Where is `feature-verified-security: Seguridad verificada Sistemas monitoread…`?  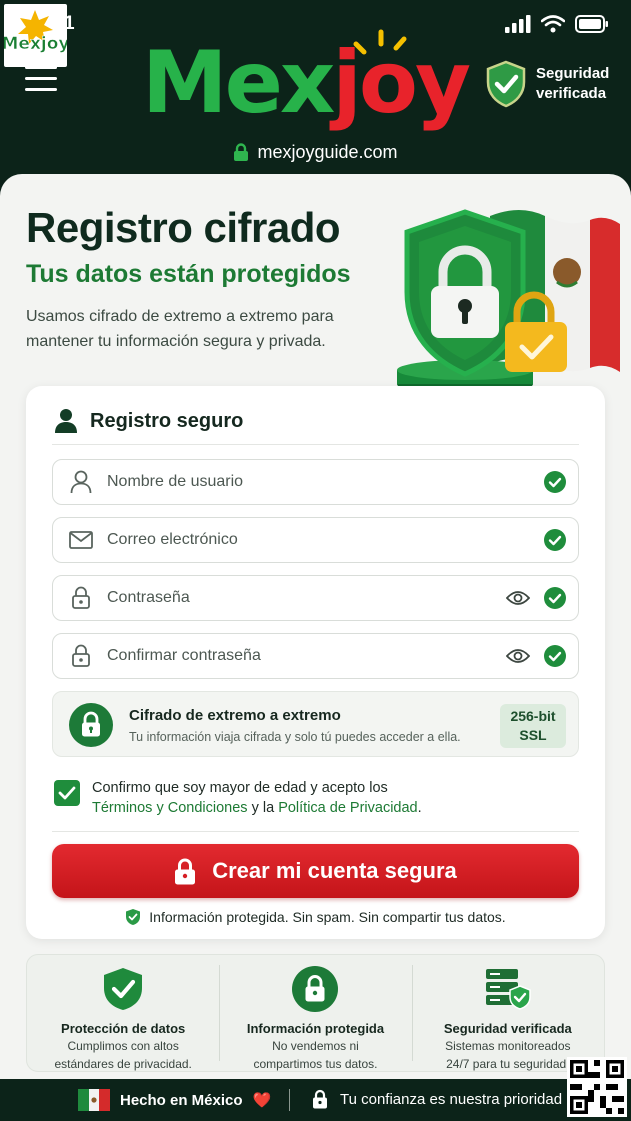 feature-verified-security: Seguridad verificada Sistemas monitoread… is located at coordinates (507, 1013).